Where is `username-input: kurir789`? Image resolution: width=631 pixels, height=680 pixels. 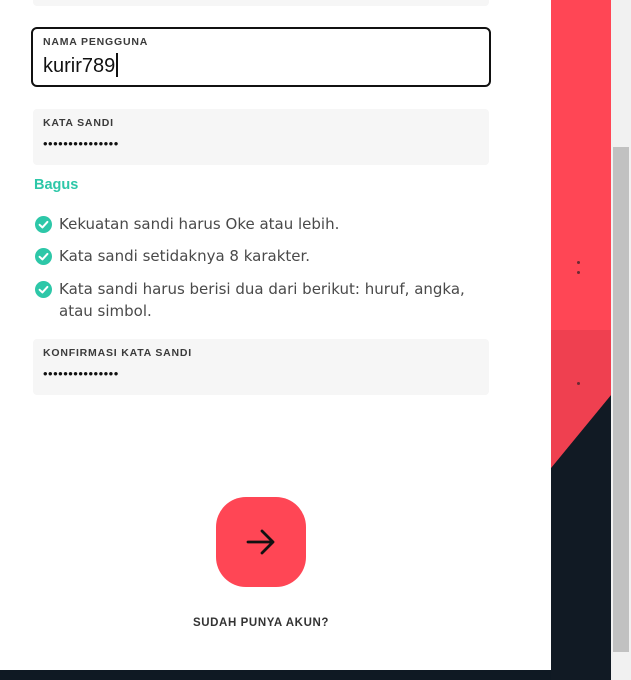 username-input: kurir789 is located at coordinates (80, 65).